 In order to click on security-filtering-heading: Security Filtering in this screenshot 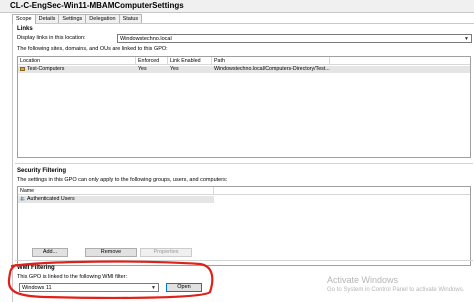, I will do `click(42, 171)`.